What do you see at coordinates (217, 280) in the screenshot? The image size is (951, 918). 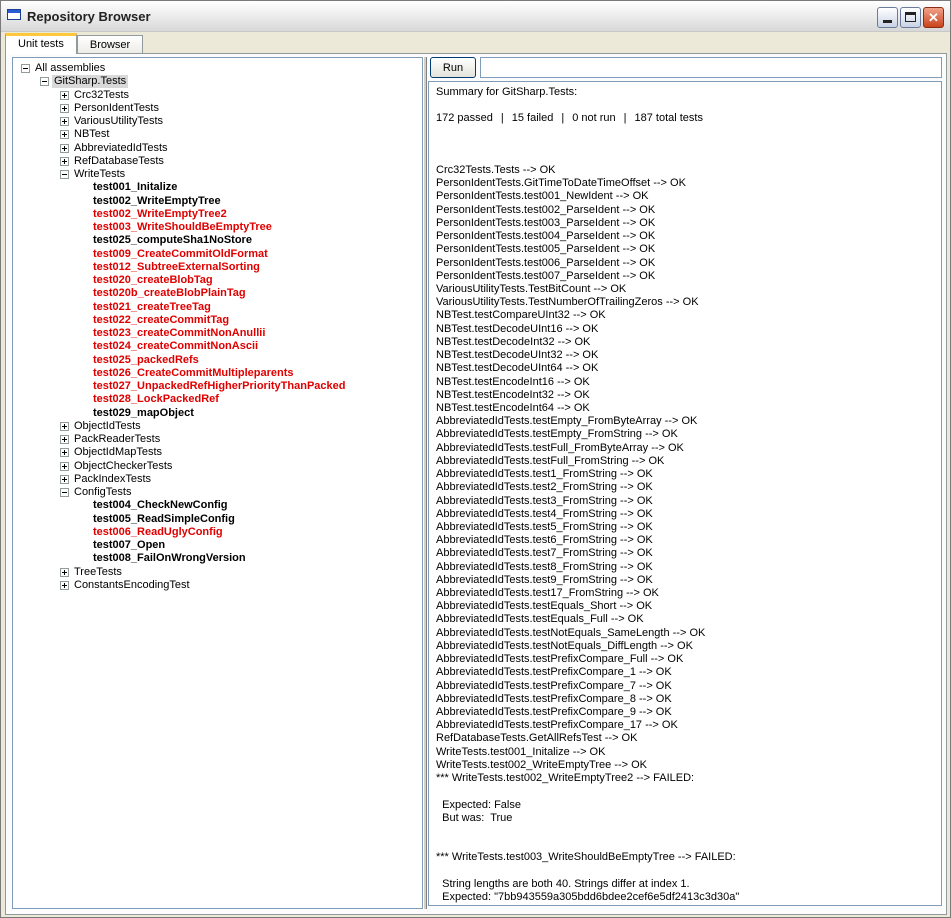 I see `tree-node-test: test020_createBlobTag` at bounding box center [217, 280].